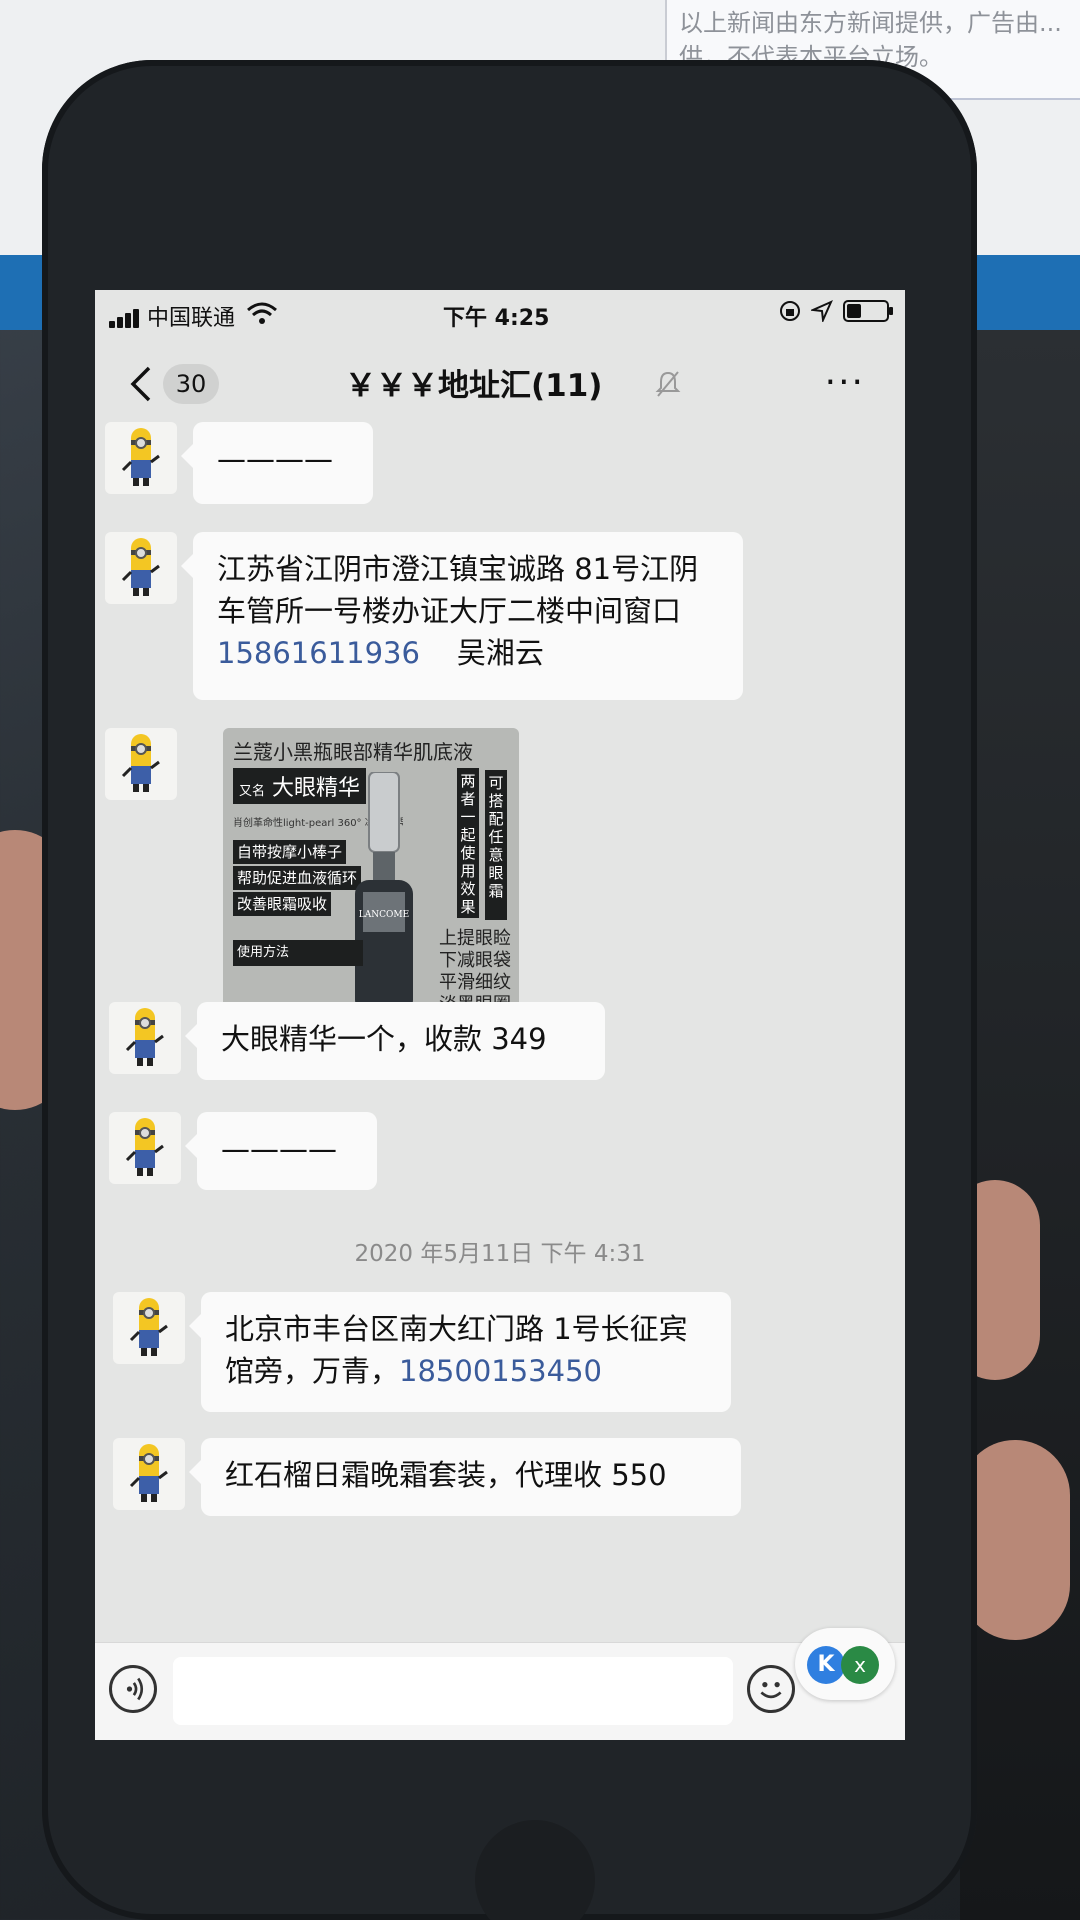 This screenshot has width=1080, height=1920. What do you see at coordinates (133, 1689) in the screenshot?
I see `voice-input-icon` at bounding box center [133, 1689].